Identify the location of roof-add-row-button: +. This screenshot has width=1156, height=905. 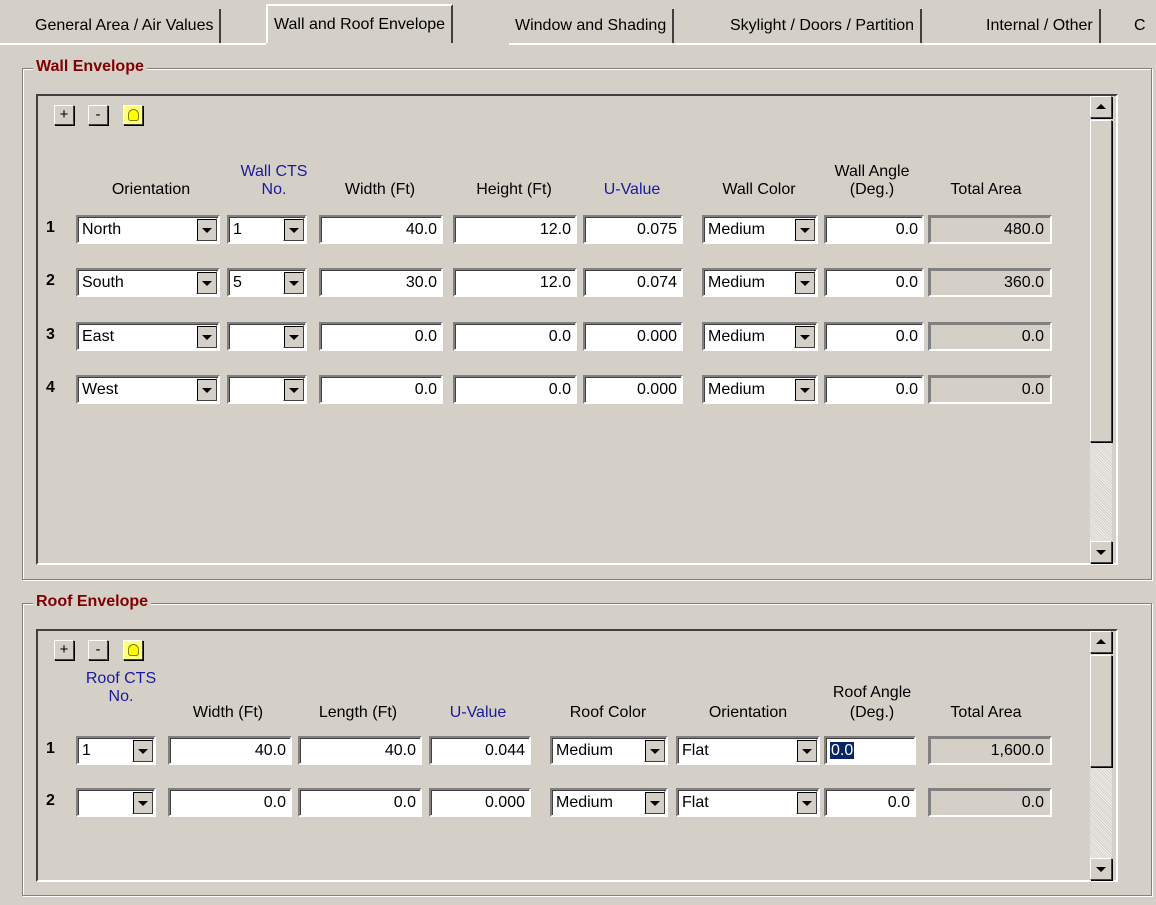
(64, 650).